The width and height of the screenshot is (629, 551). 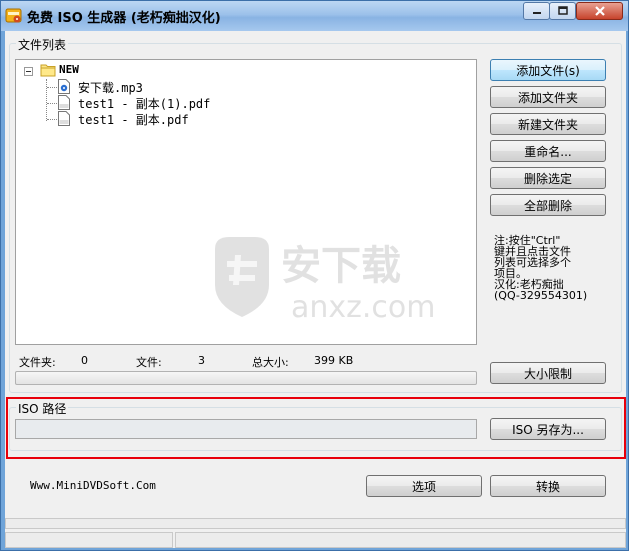 I want to click on files-label: 文件:, so click(x=149, y=362).